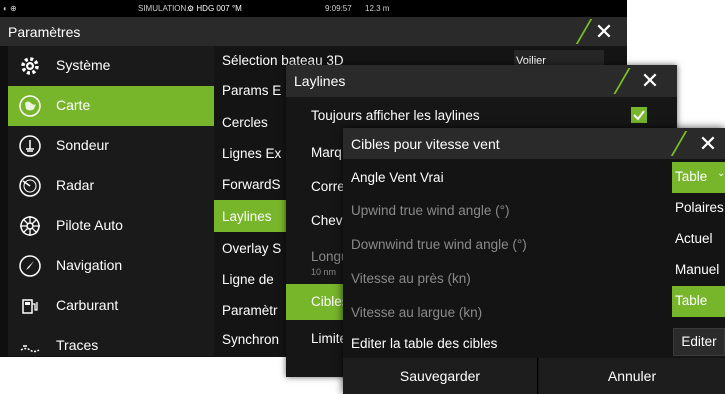  I want to click on laylines-item-longueur: Longu 10 nm, so click(316, 263).